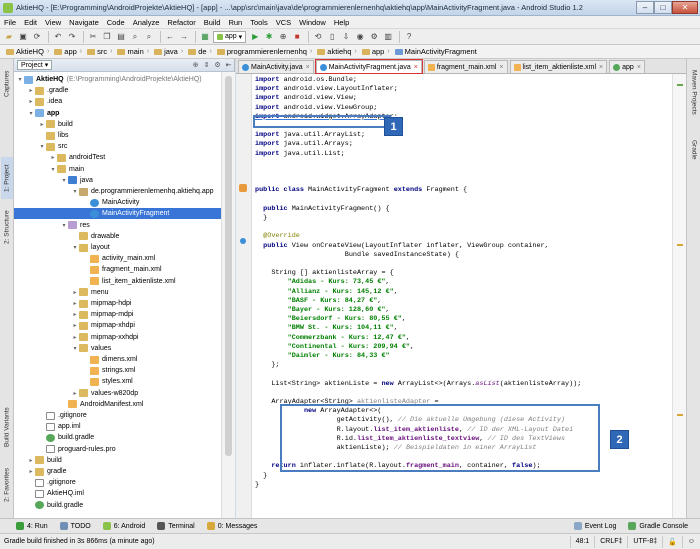 Image resolution: width=700 pixels, height=549 pixels. Describe the element at coordinates (117, 370) in the screenshot. I see `tree-item: strings.xml` at that location.